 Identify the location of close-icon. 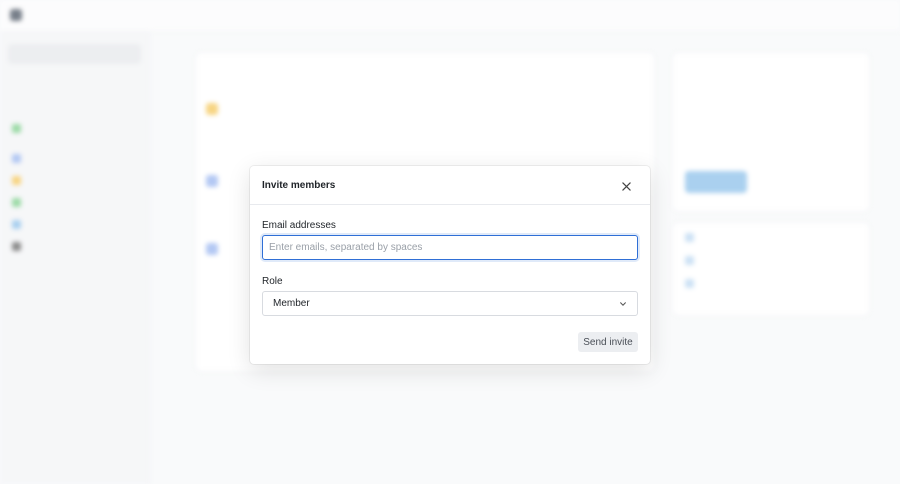
(626, 186).